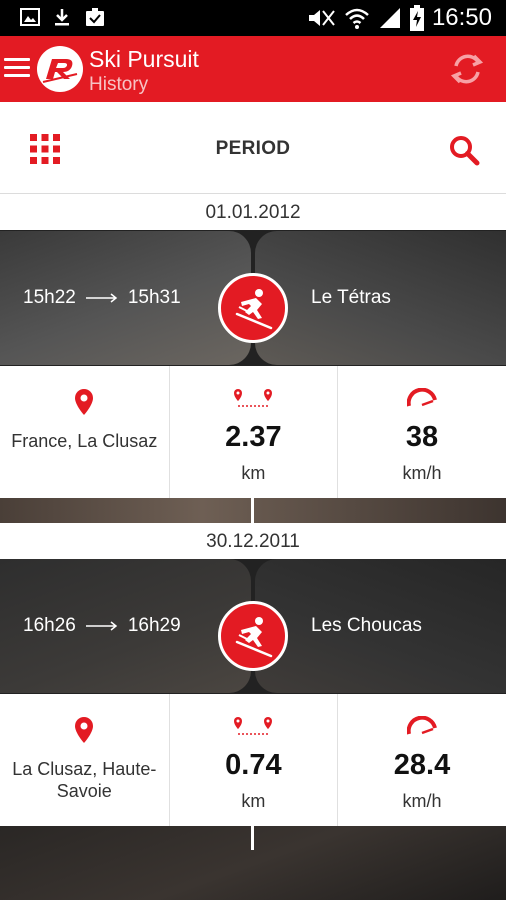 The width and height of the screenshot is (506, 900). I want to click on status-bar: 16:50, so click(253, 18).